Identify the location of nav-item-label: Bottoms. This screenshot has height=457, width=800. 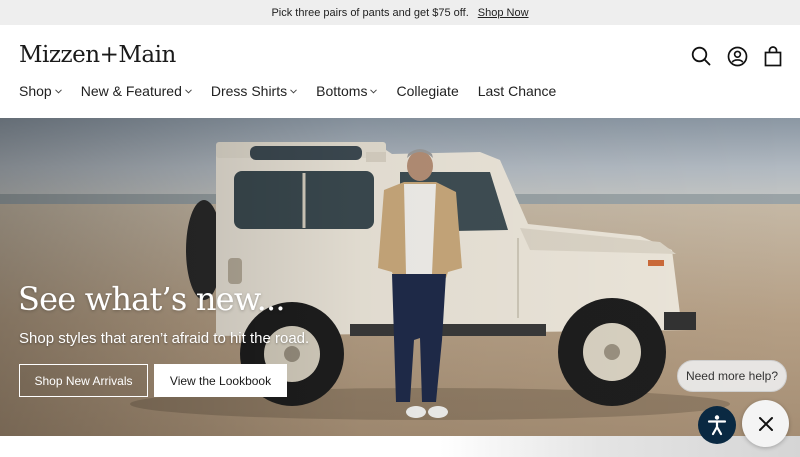
(342, 91).